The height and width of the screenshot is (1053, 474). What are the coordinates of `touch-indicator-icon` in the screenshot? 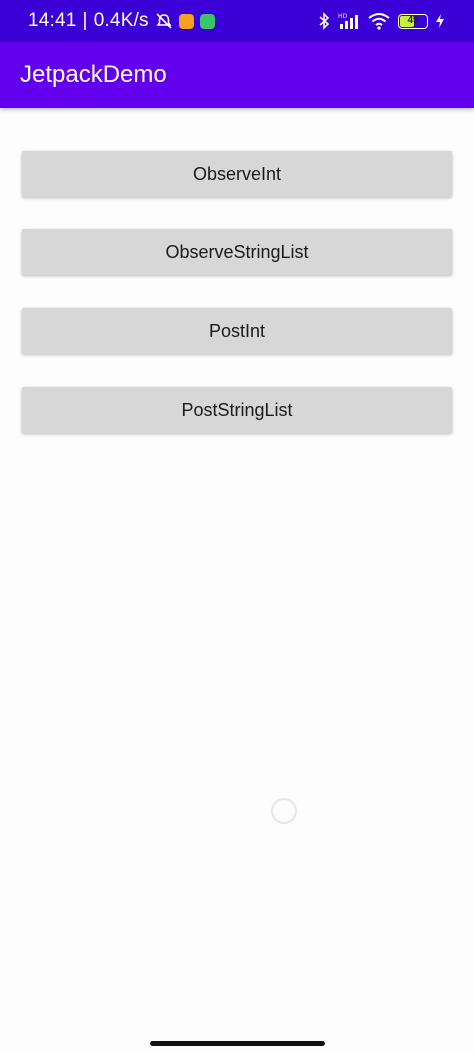 It's located at (284, 811).